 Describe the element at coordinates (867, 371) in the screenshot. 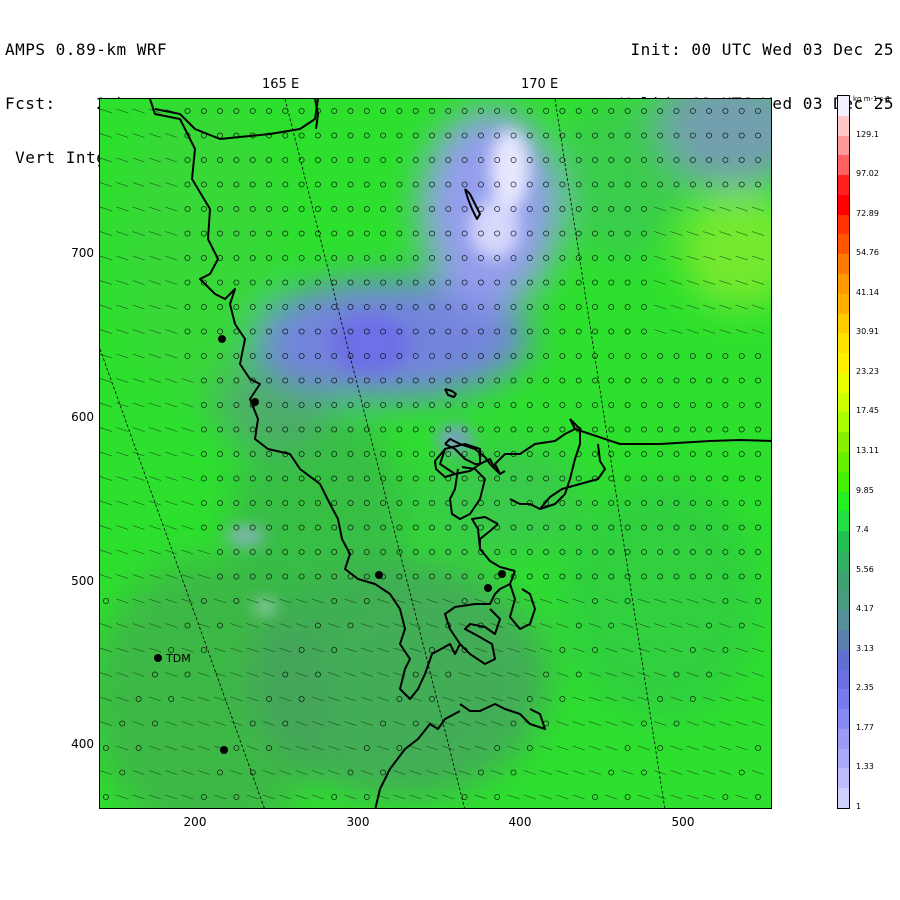

I see `colorbar-label: 23.23` at that location.